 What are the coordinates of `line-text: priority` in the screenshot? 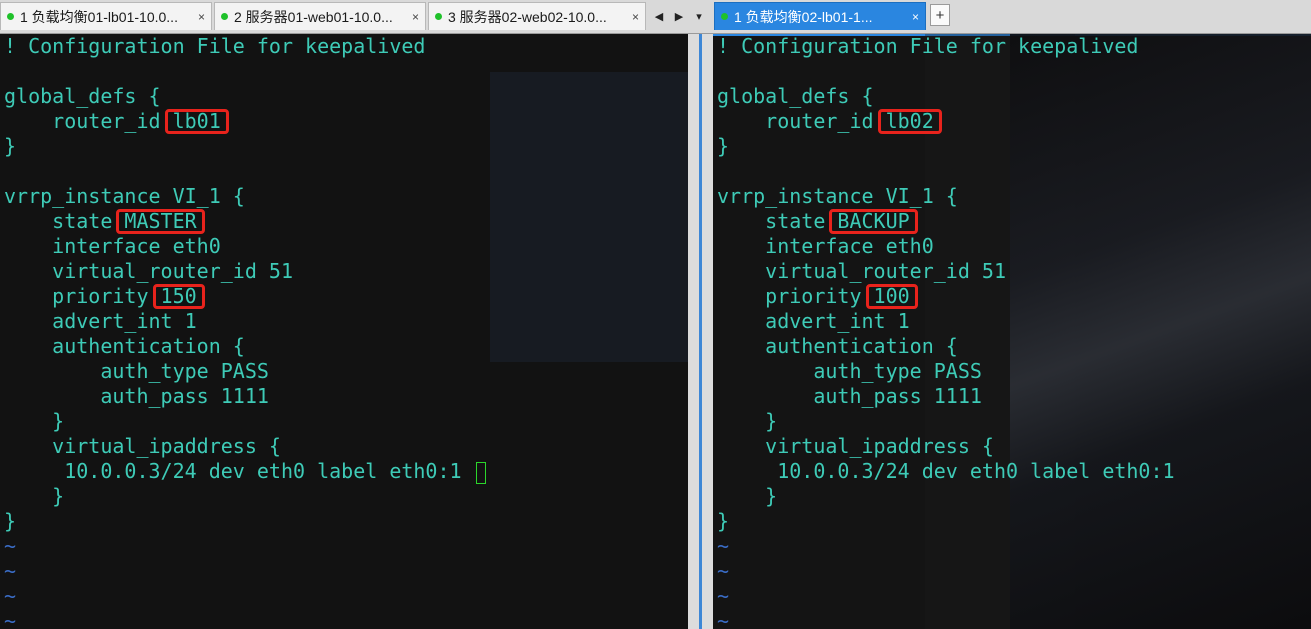 It's located at (82, 296).